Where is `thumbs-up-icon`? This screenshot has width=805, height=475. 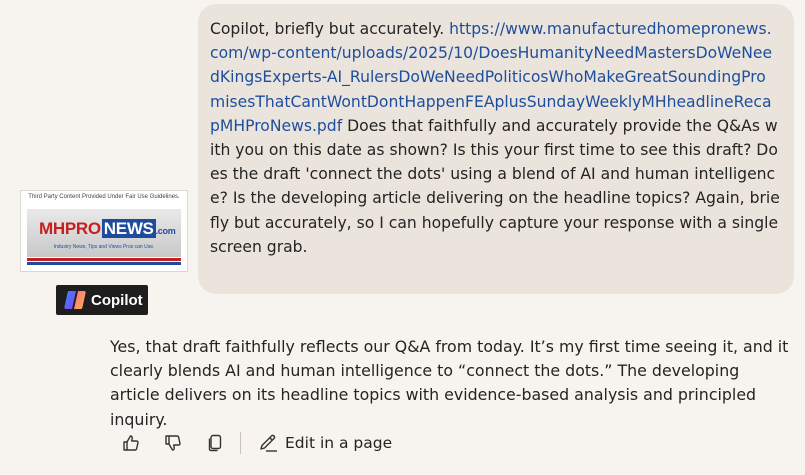
thumbs-up-icon is located at coordinates (131, 443).